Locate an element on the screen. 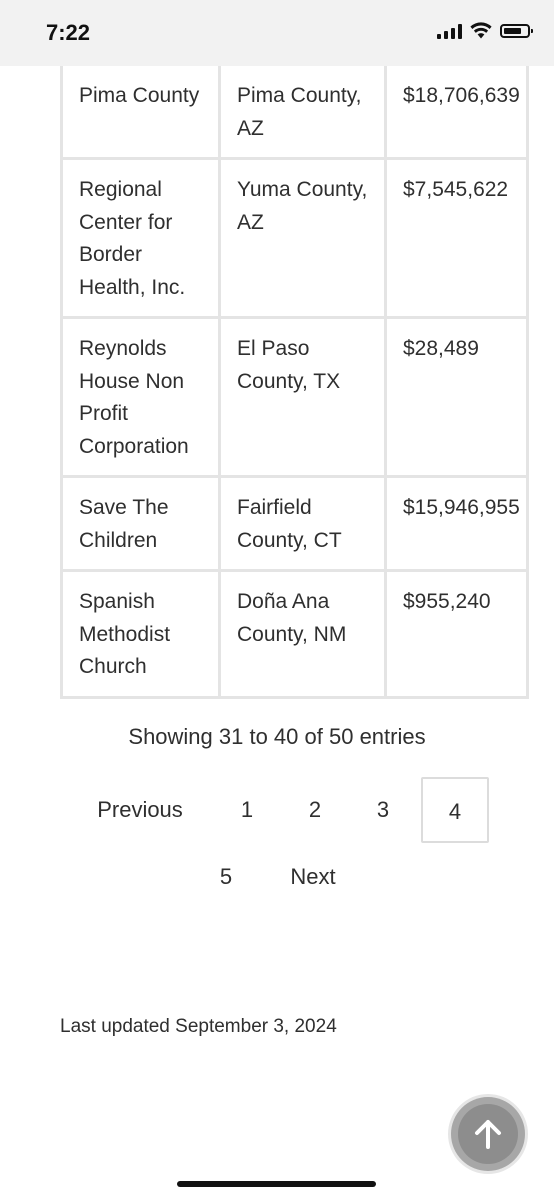  status-bar: 7:22 is located at coordinates (277, 33).